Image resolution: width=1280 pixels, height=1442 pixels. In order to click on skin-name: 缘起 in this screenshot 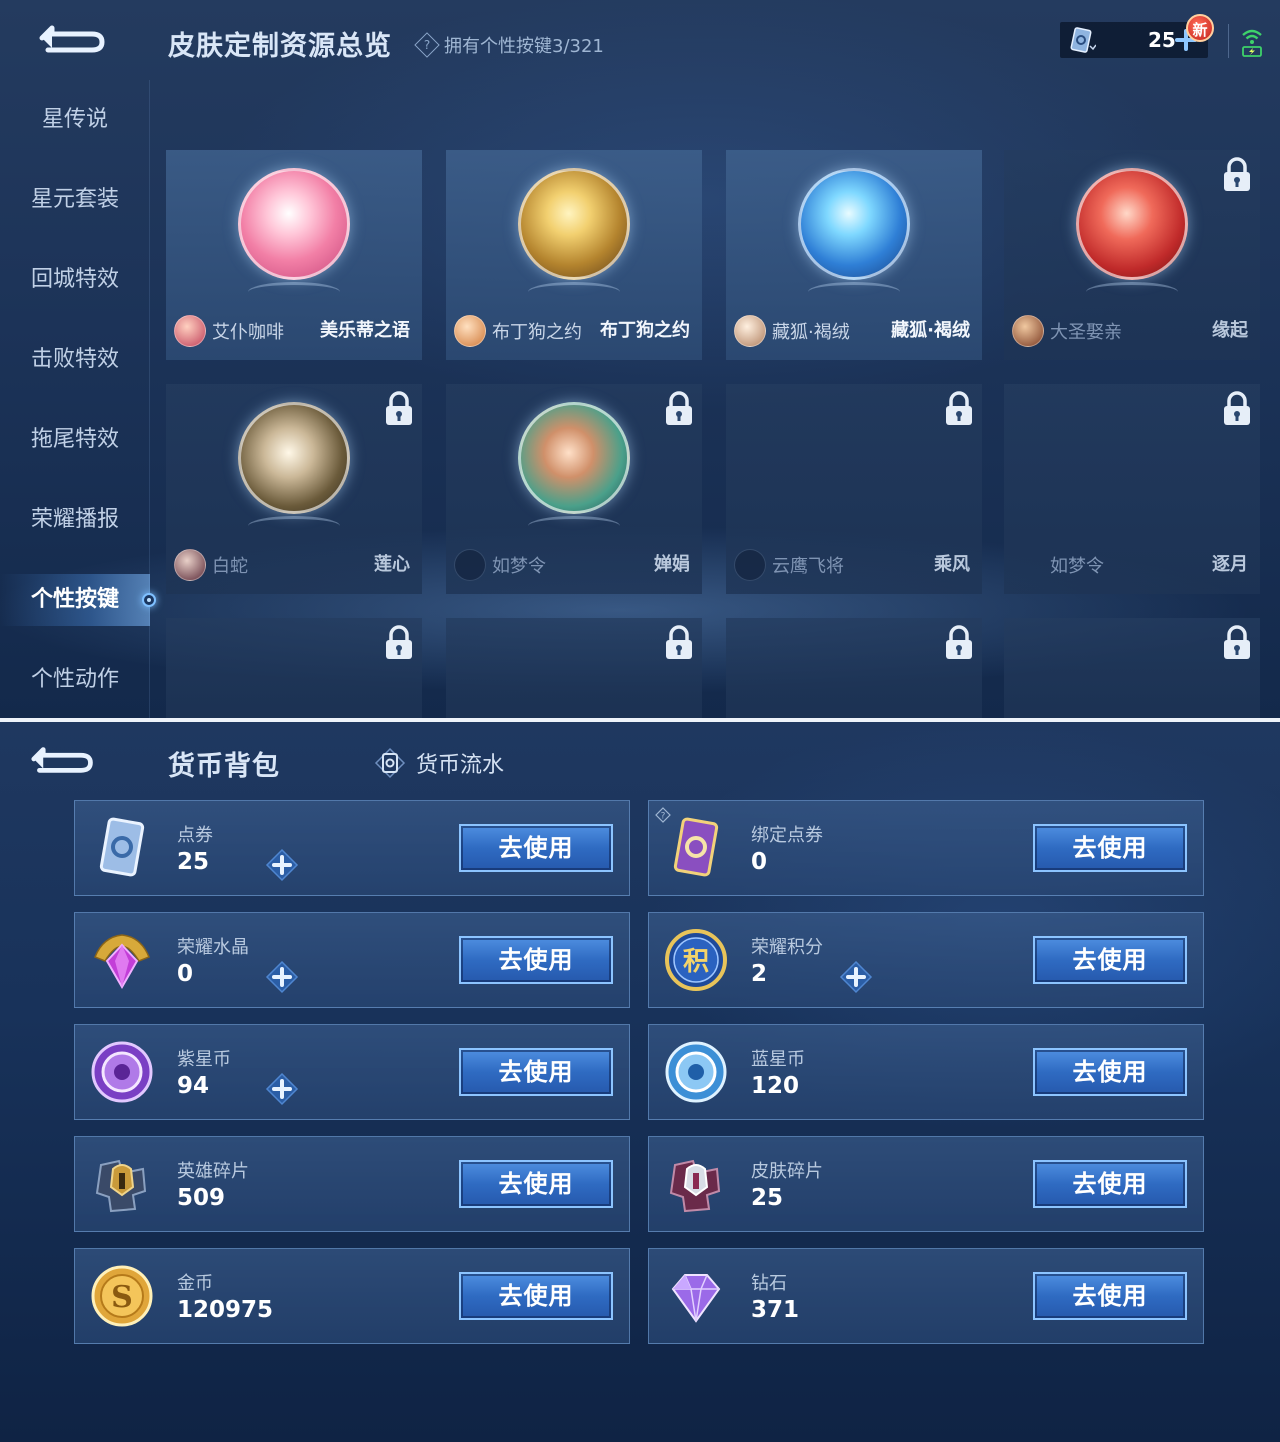, I will do `click(1230, 330)`.